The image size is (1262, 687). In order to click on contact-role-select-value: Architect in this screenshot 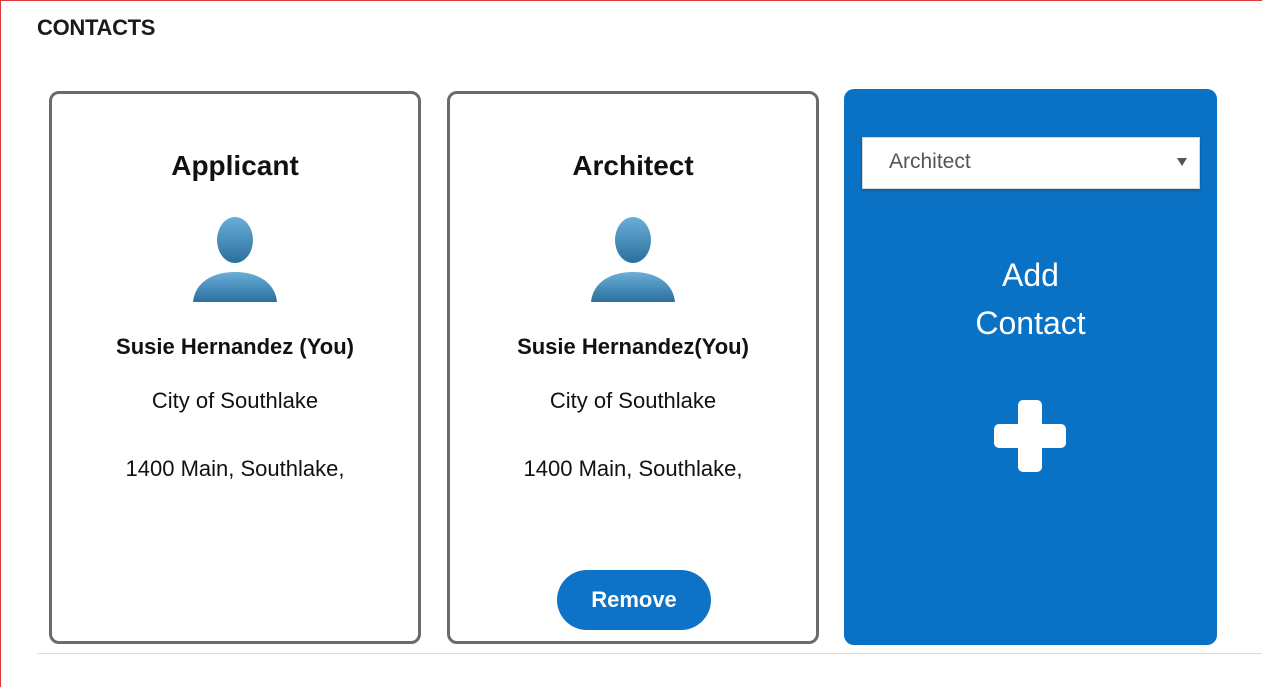, I will do `click(930, 161)`.